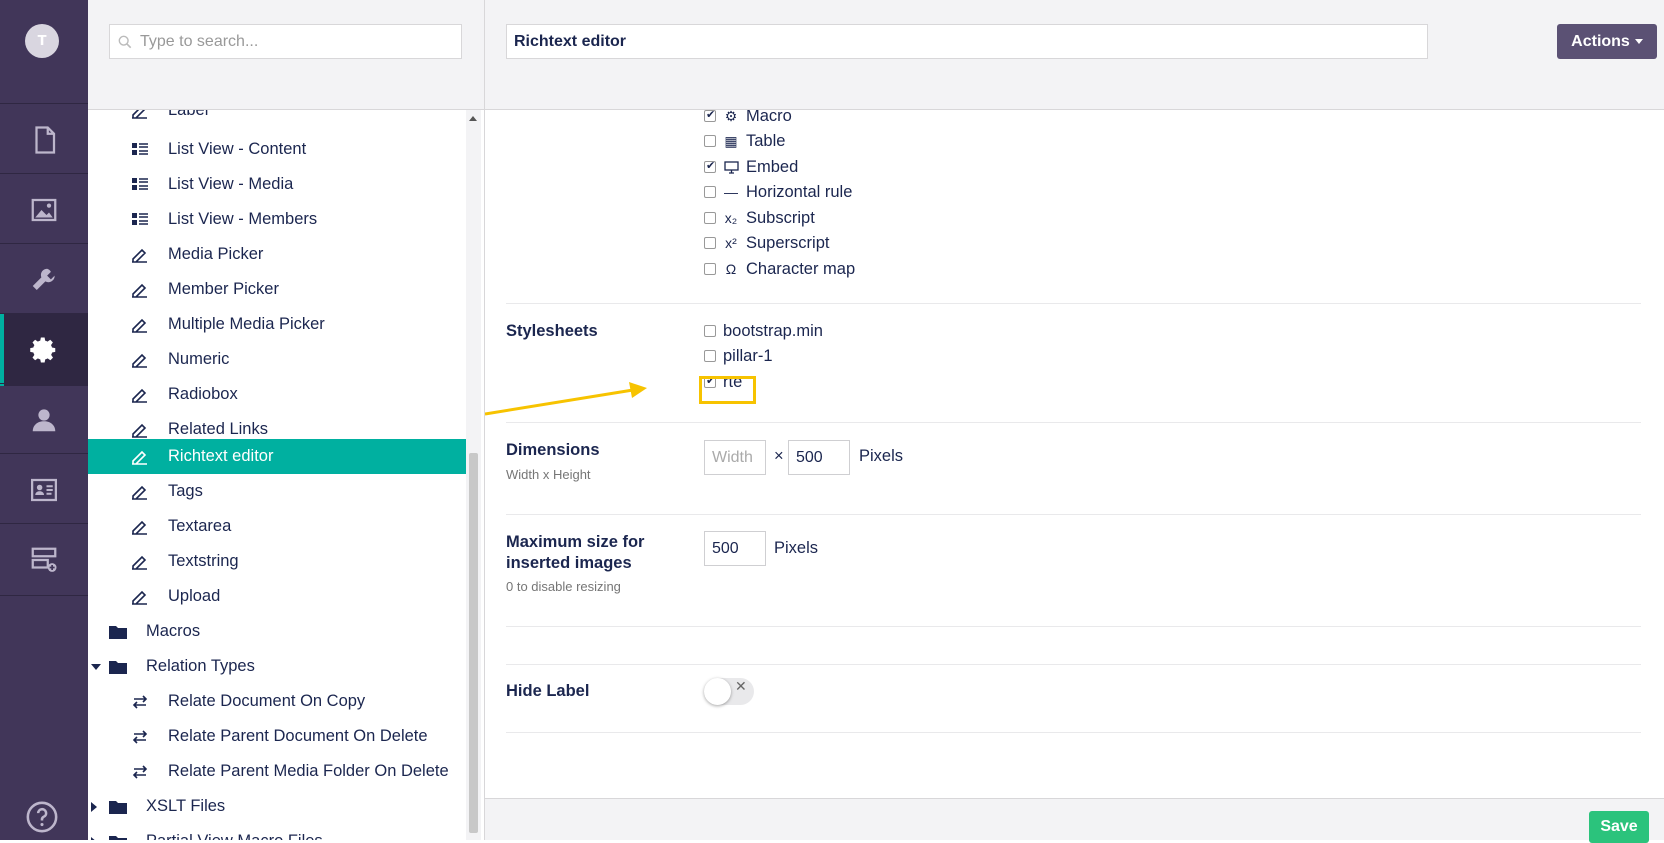  I want to click on superscript-icon: x², so click(731, 243).